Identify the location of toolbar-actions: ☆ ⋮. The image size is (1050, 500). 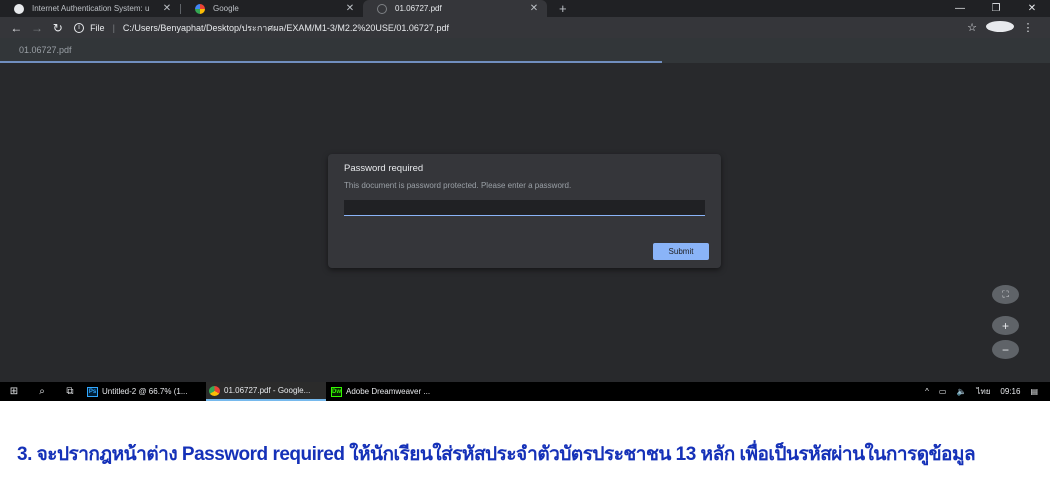
(1004, 27).